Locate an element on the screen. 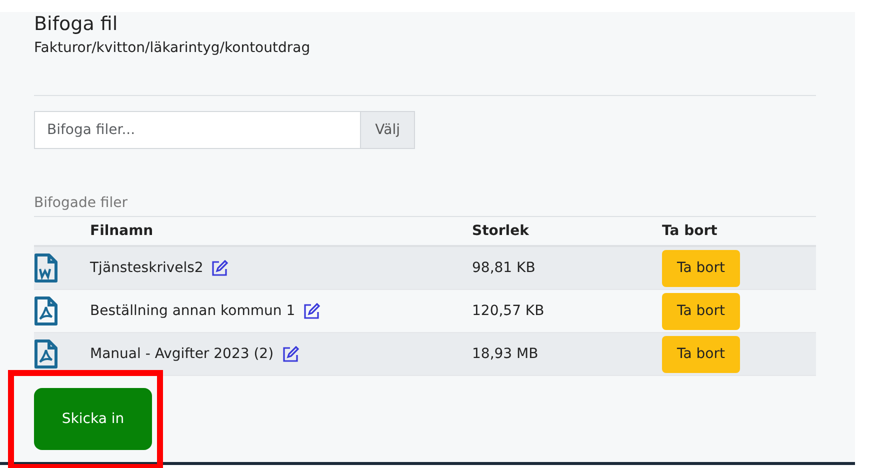 The image size is (889, 468). file-size: 120,57 KB is located at coordinates (509, 311).